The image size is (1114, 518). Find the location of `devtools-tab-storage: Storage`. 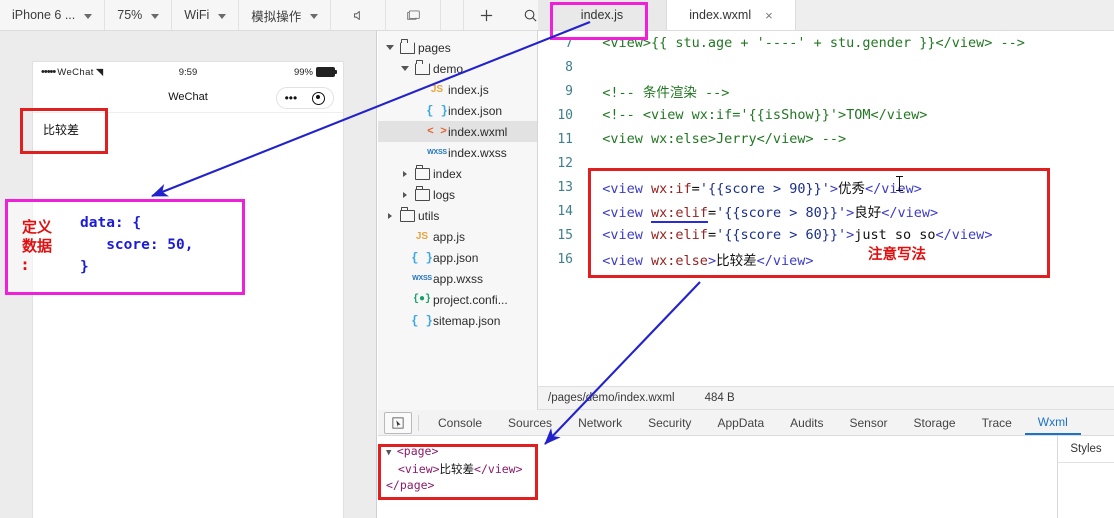

devtools-tab-storage: Storage is located at coordinates (935, 422).